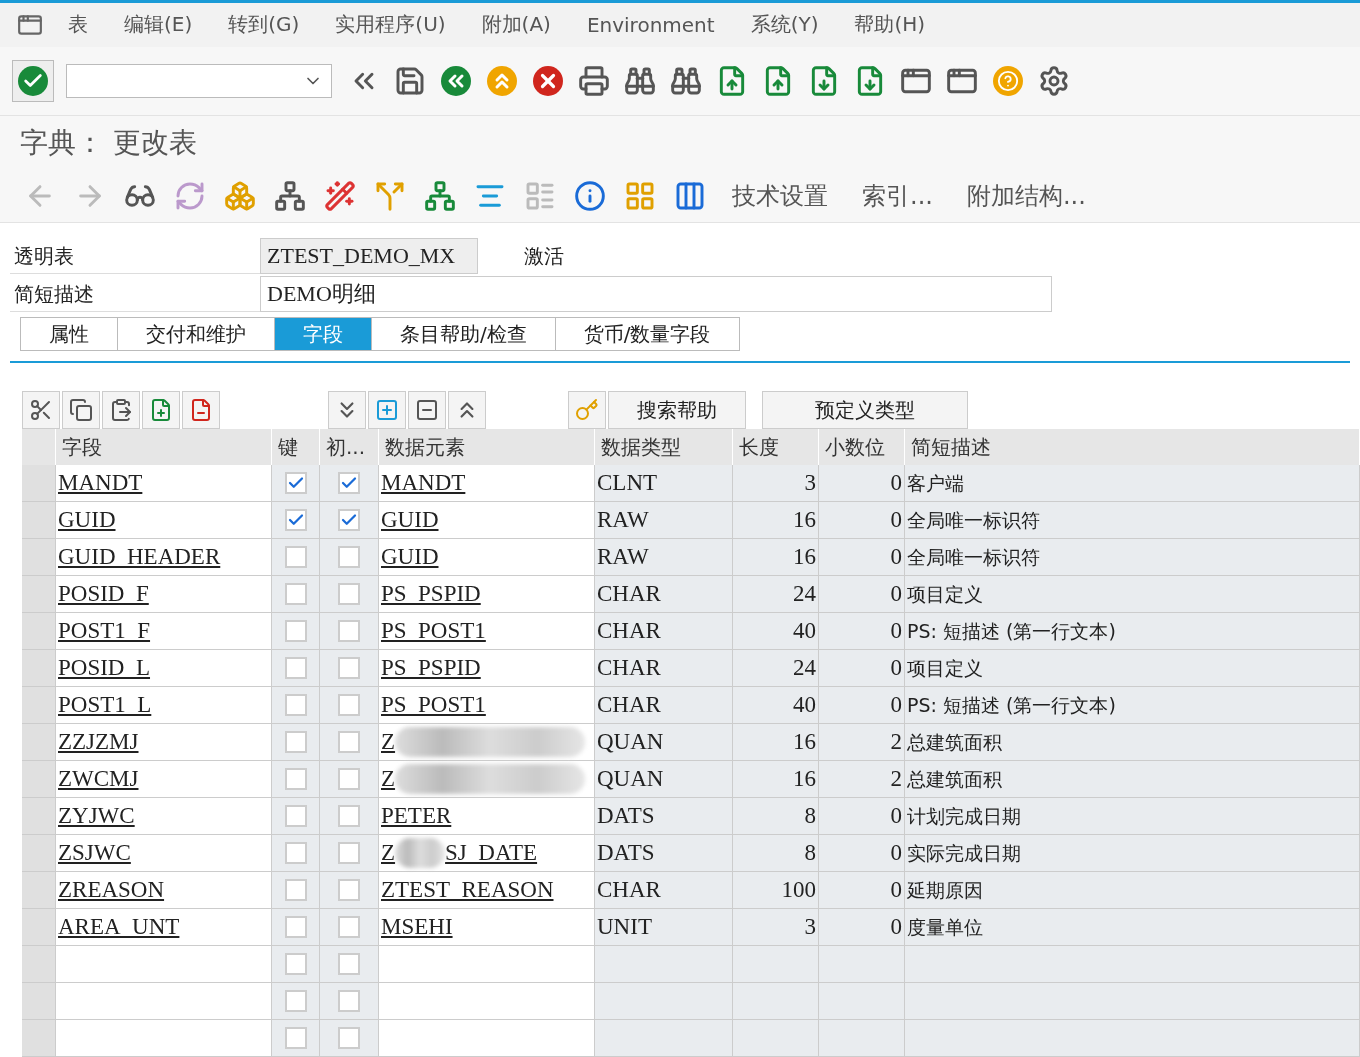 This screenshot has width=1360, height=1057. What do you see at coordinates (98, 779) in the screenshot?
I see `field-name-link: ZWCMJ` at bounding box center [98, 779].